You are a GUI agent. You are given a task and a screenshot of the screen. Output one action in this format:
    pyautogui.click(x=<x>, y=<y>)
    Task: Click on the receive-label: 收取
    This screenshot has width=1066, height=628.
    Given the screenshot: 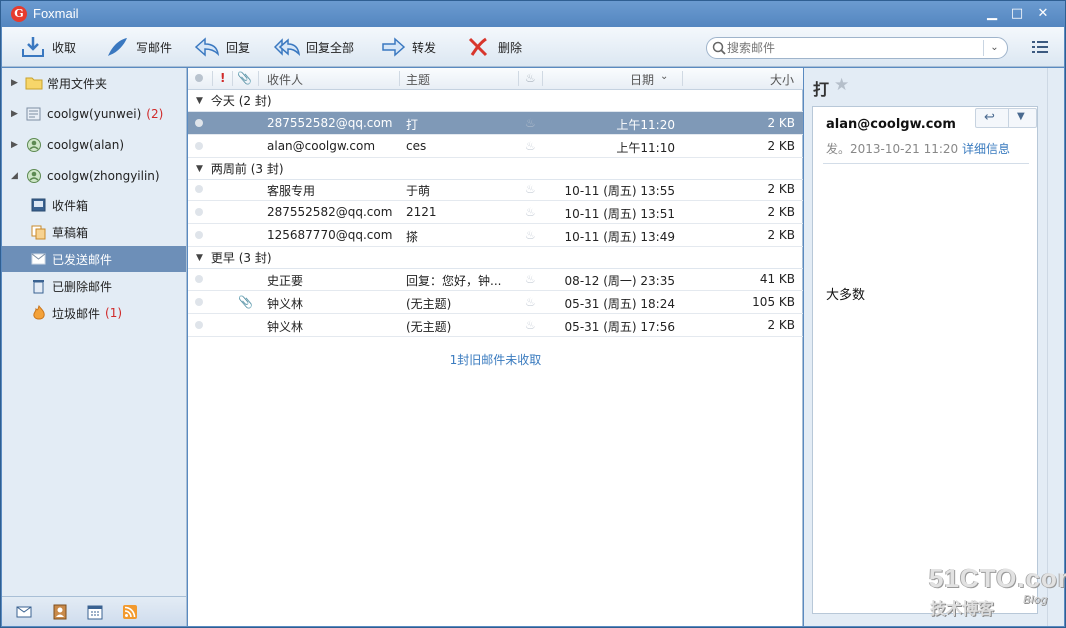 What is the action you would take?
    pyautogui.click(x=64, y=47)
    